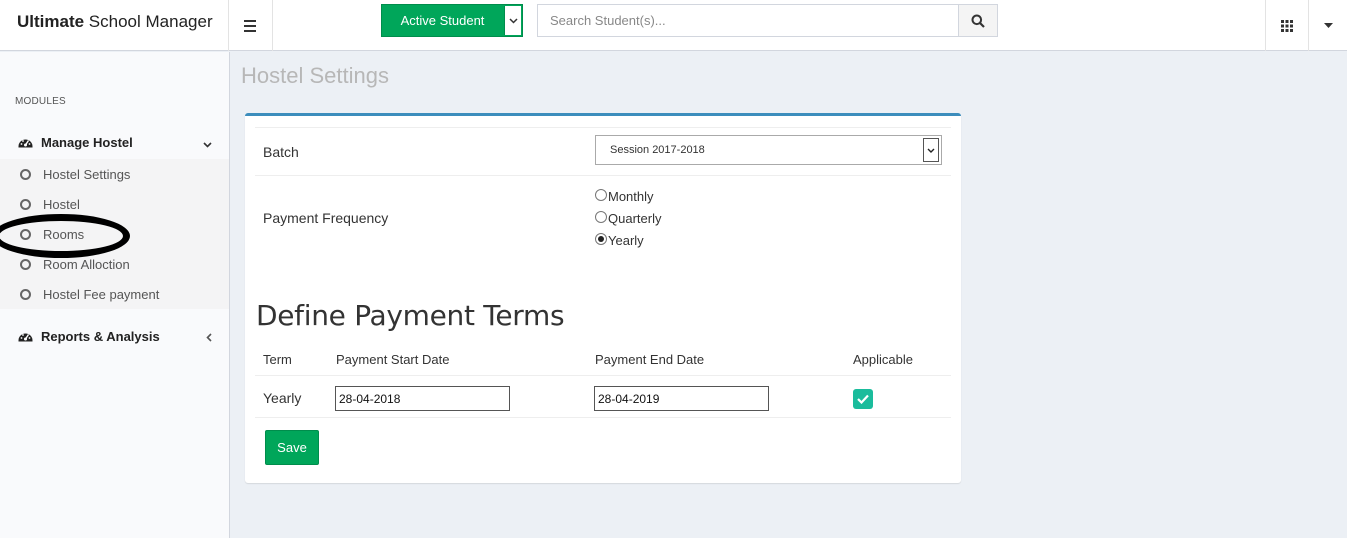 This screenshot has width=1347, height=538. Describe the element at coordinates (51, 21) in the screenshot. I see `brand-bold: Ultimate` at that location.